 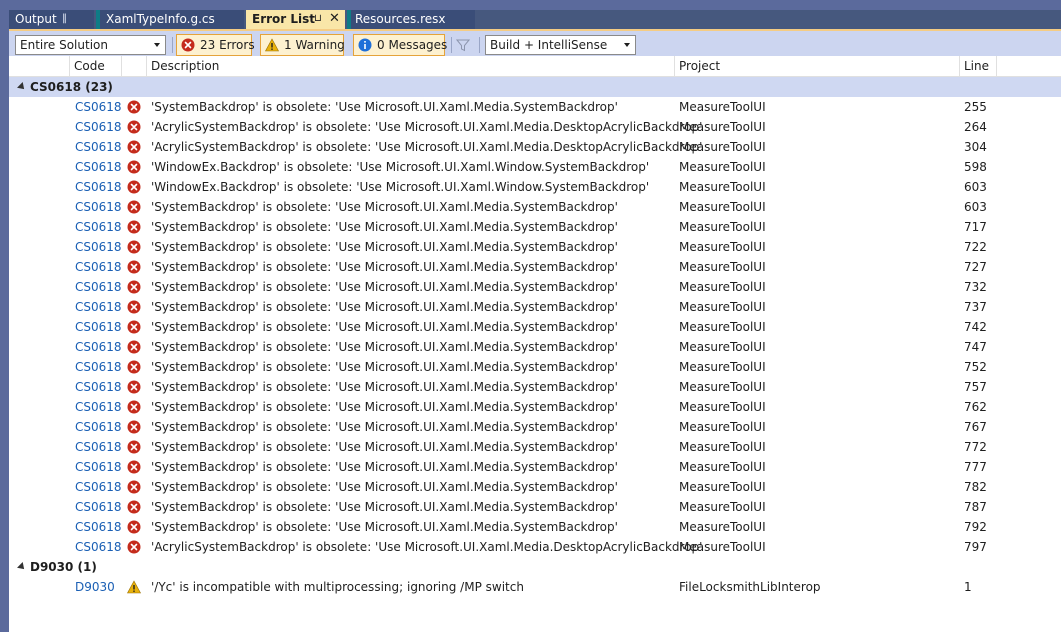 What do you see at coordinates (96, 66) in the screenshot?
I see `column-header-code: Code` at bounding box center [96, 66].